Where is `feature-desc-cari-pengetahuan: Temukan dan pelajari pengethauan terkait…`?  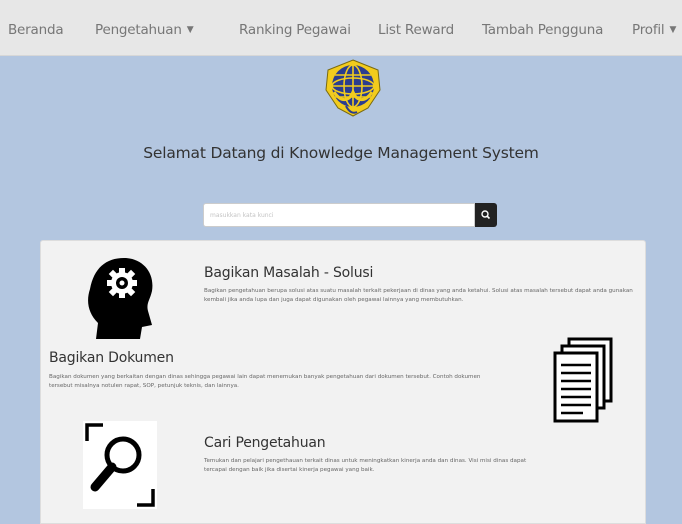 feature-desc-cari-pengetahuan: Temukan dan pelajari pengethauan terkait… is located at coordinates (365, 465).